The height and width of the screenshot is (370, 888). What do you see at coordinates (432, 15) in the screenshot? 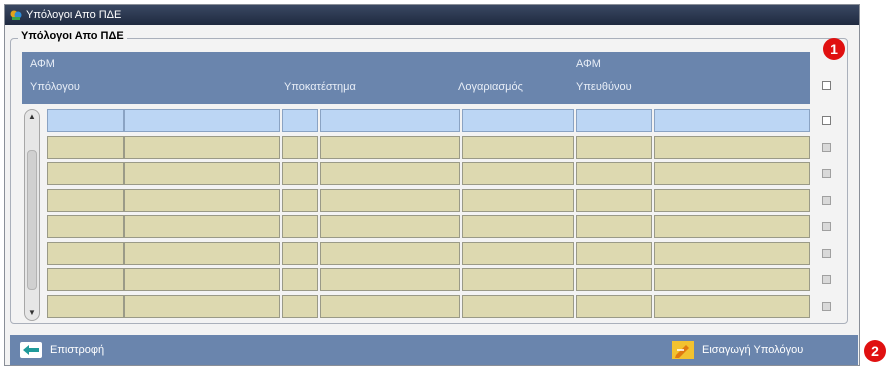
I see `title-bar: Υπόλογοι Απο ΠΔΕ` at bounding box center [432, 15].